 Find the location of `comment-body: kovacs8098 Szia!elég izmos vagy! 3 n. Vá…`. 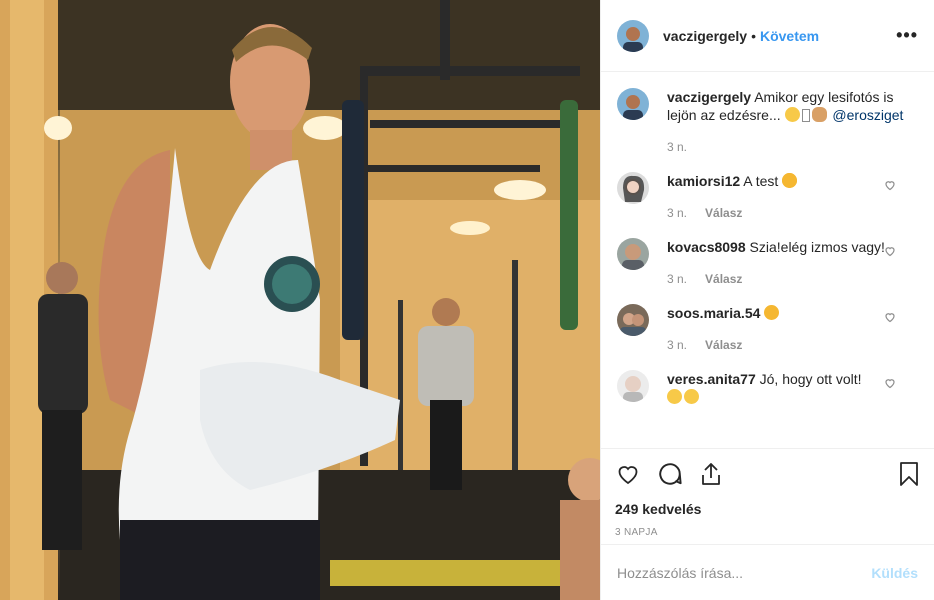

comment-body: kovacs8098 Szia!elég izmos vagy! 3 n. Vá… is located at coordinates (792, 263).